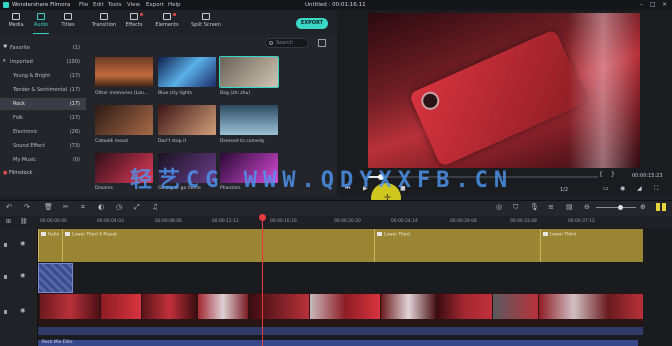 The width and height of the screenshot is (672, 346). I want to click on tab-media-label: Media, so click(16, 25).